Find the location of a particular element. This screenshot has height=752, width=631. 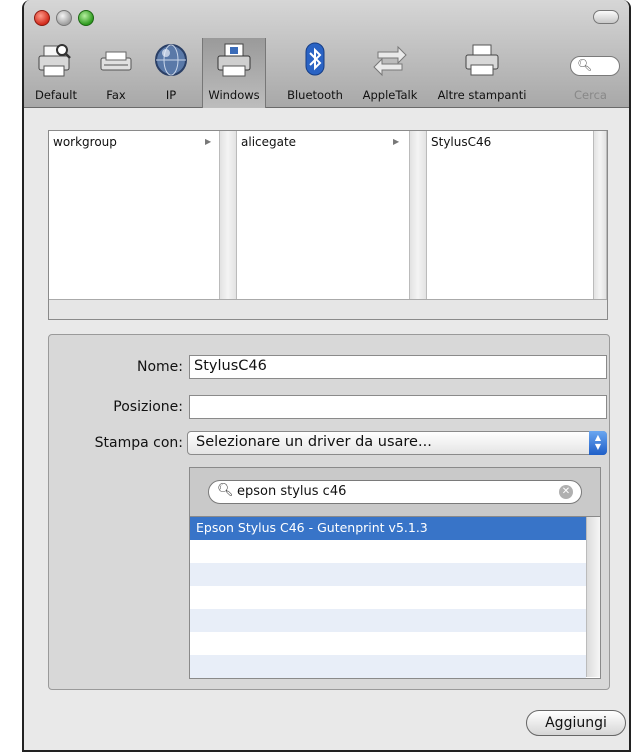

toolbar-ip-label: IP is located at coordinates (171, 95).